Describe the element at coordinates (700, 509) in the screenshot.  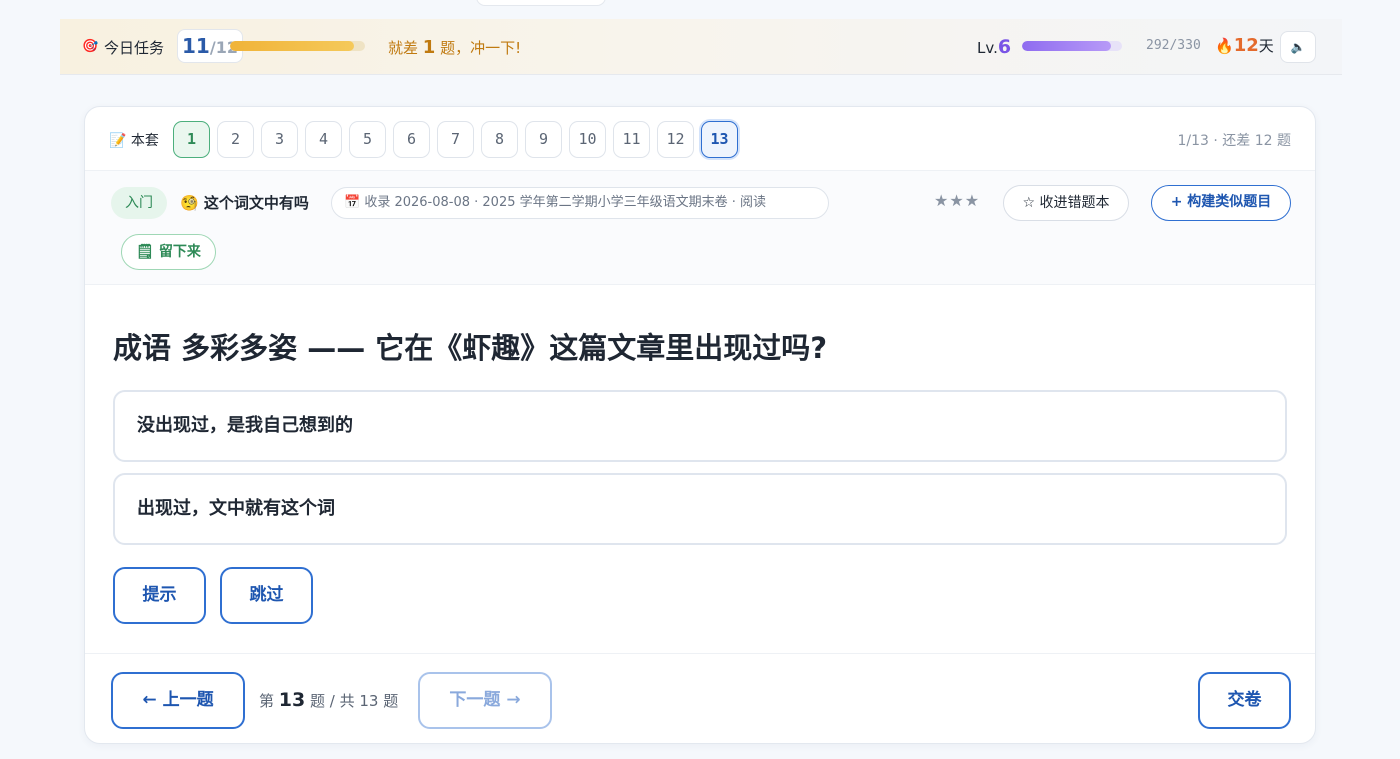
I see `answer-option: 出现过，文中就有这个词` at that location.